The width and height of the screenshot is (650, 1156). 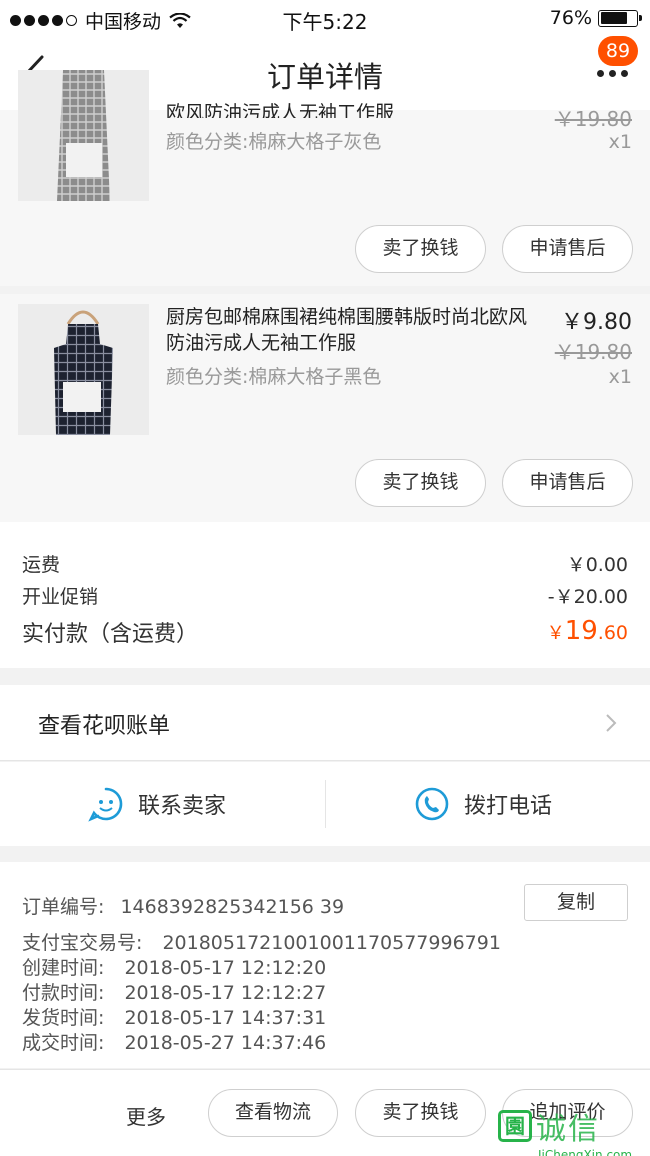 I want to click on watermark-icon: 園, so click(x=515, y=1126).